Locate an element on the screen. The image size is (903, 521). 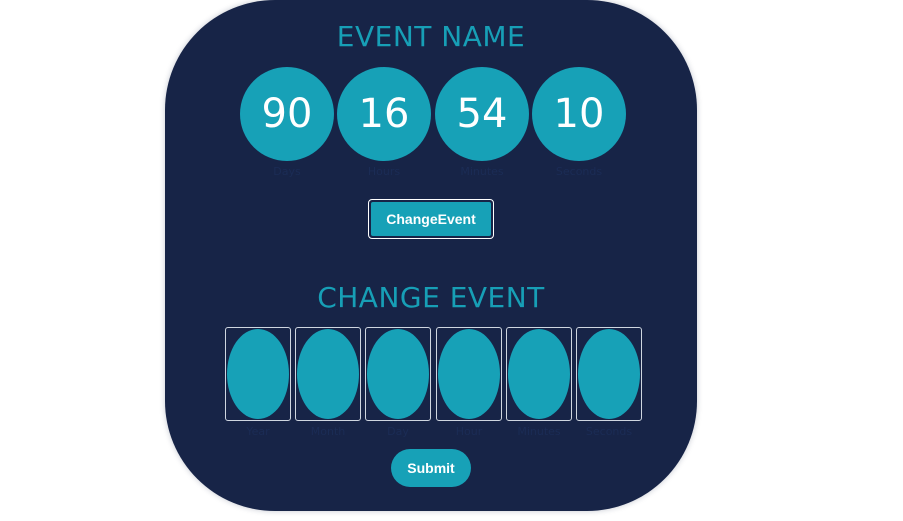
seconds-input-frame is located at coordinates (609, 374).